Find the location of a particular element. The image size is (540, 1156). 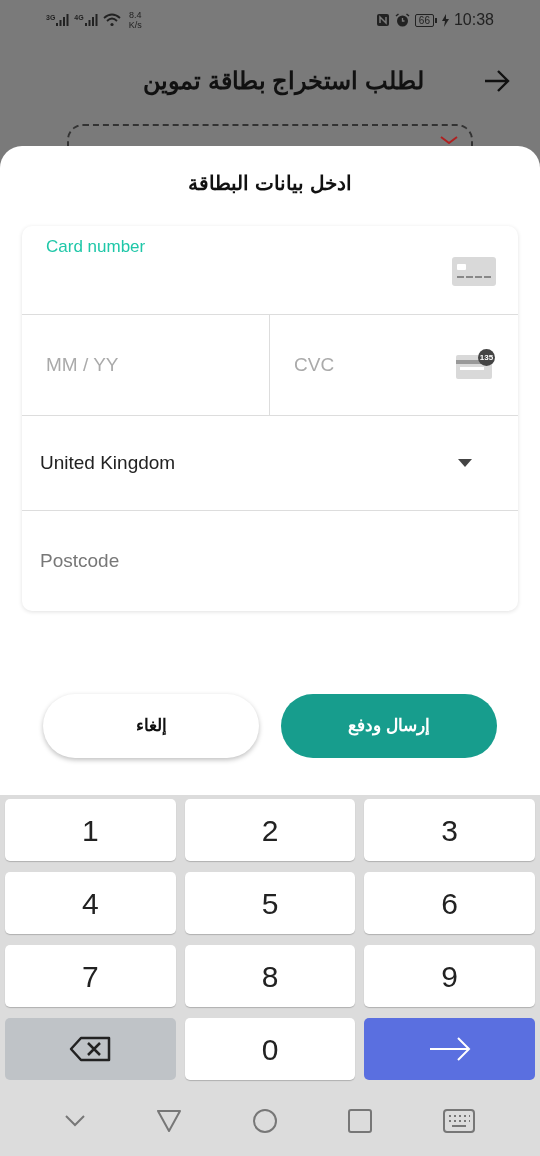

digit-key: 6 is located at coordinates (449, 903).